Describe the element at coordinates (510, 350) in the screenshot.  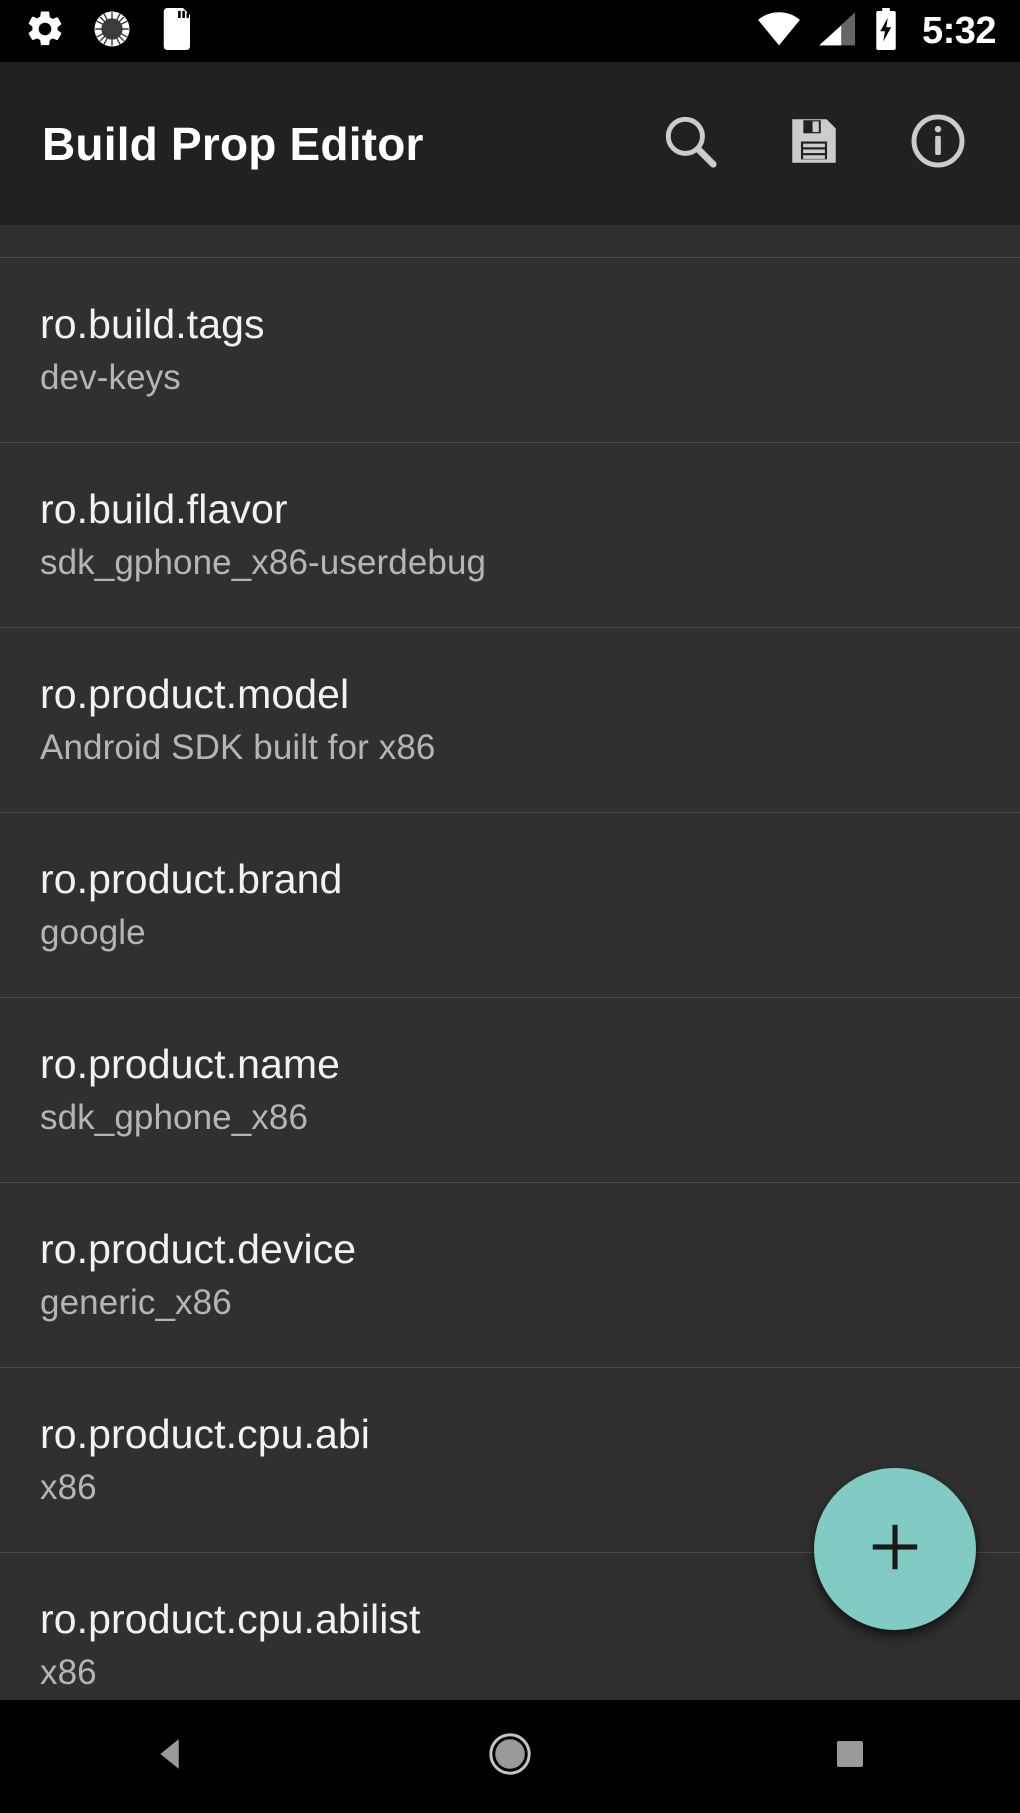
I see `table-row: ro.build.tags dev-keys` at that location.